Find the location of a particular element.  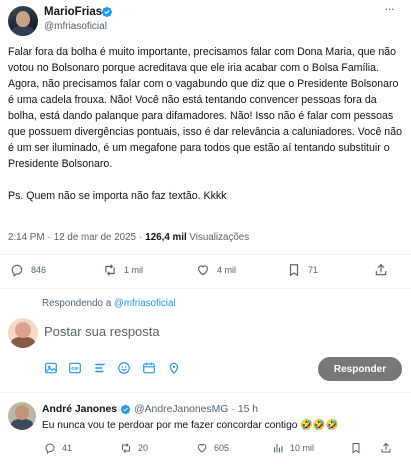

replying-mention-link: @mfriasoficial is located at coordinates (145, 303).